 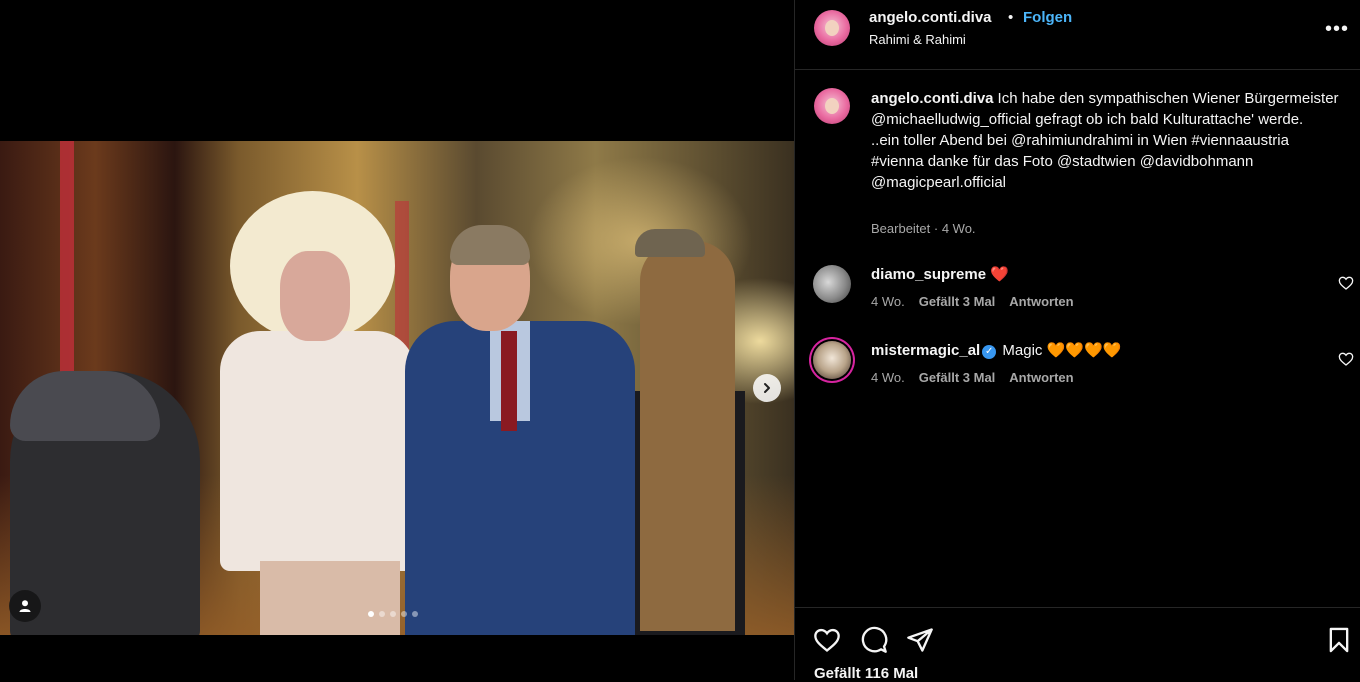 I want to click on user-icon, so click(x=25, y=606).